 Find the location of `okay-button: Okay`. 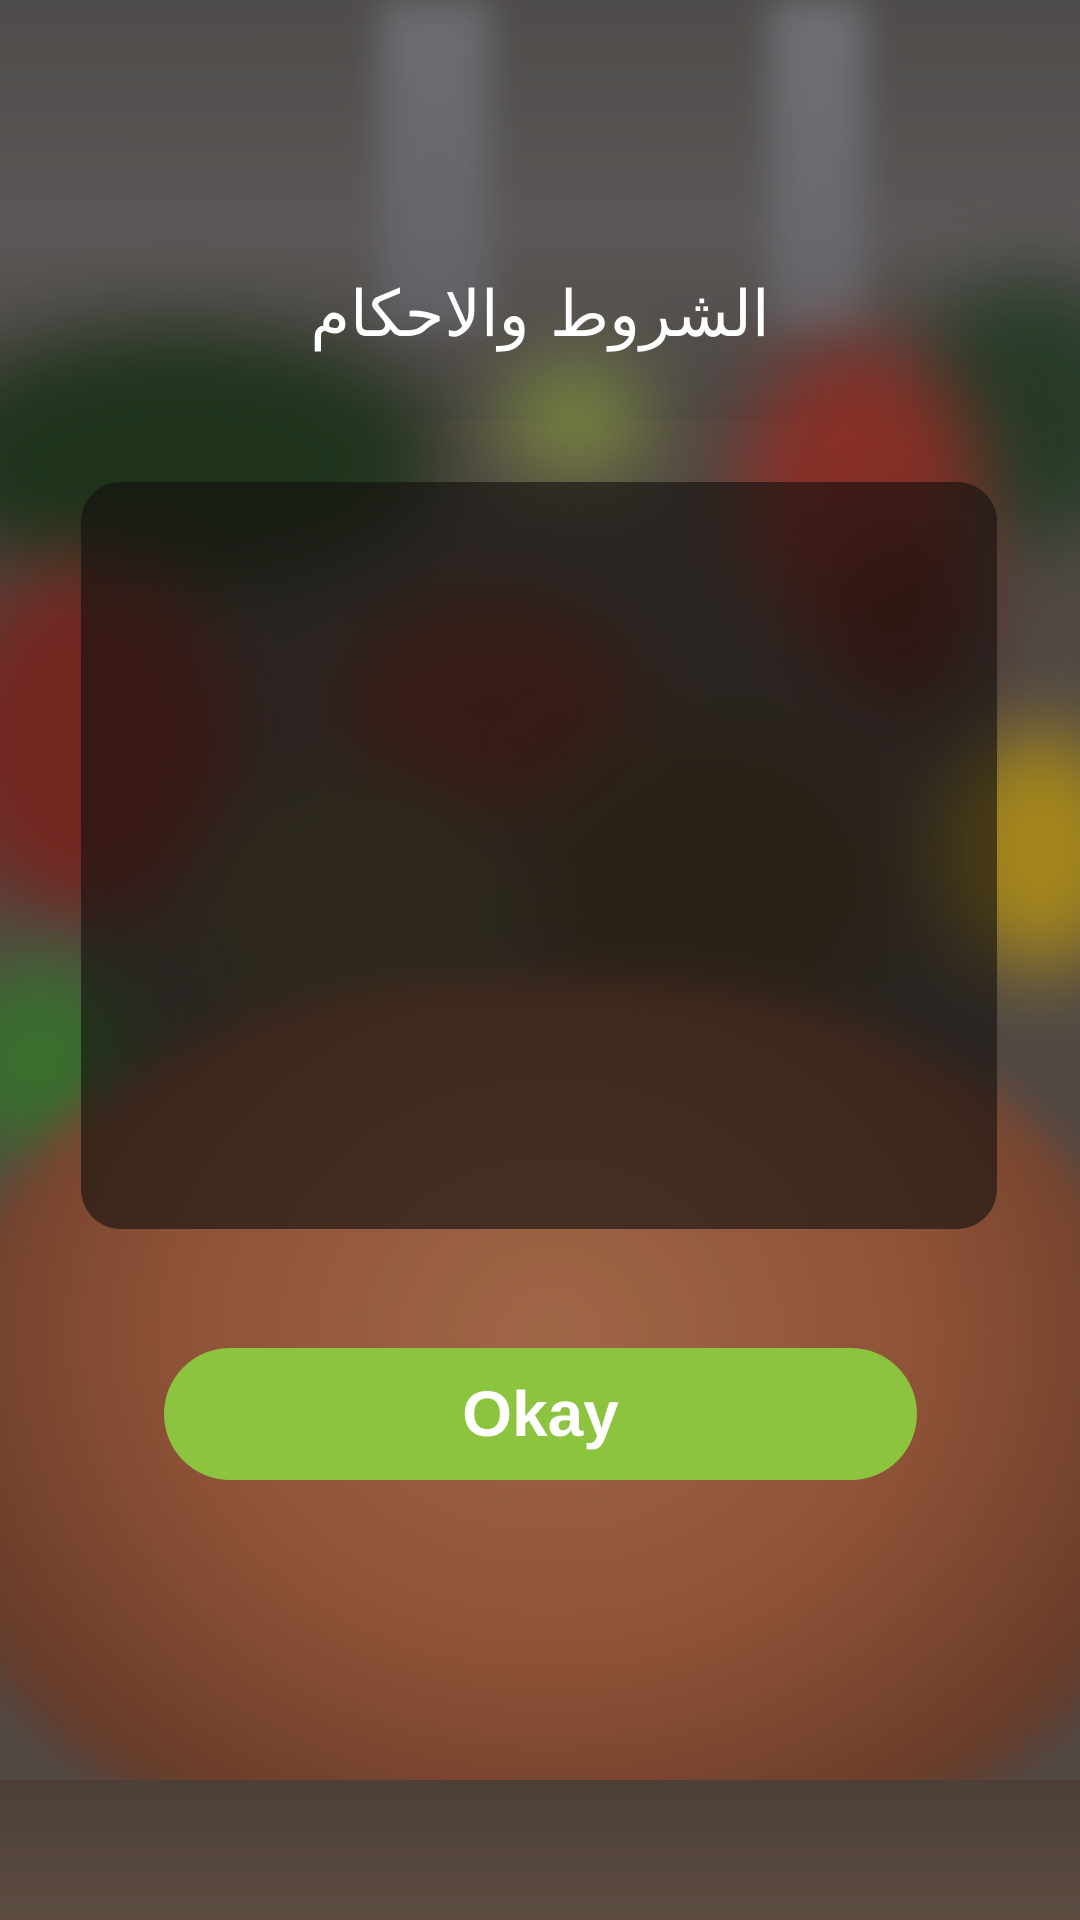

okay-button: Okay is located at coordinates (540, 1414).